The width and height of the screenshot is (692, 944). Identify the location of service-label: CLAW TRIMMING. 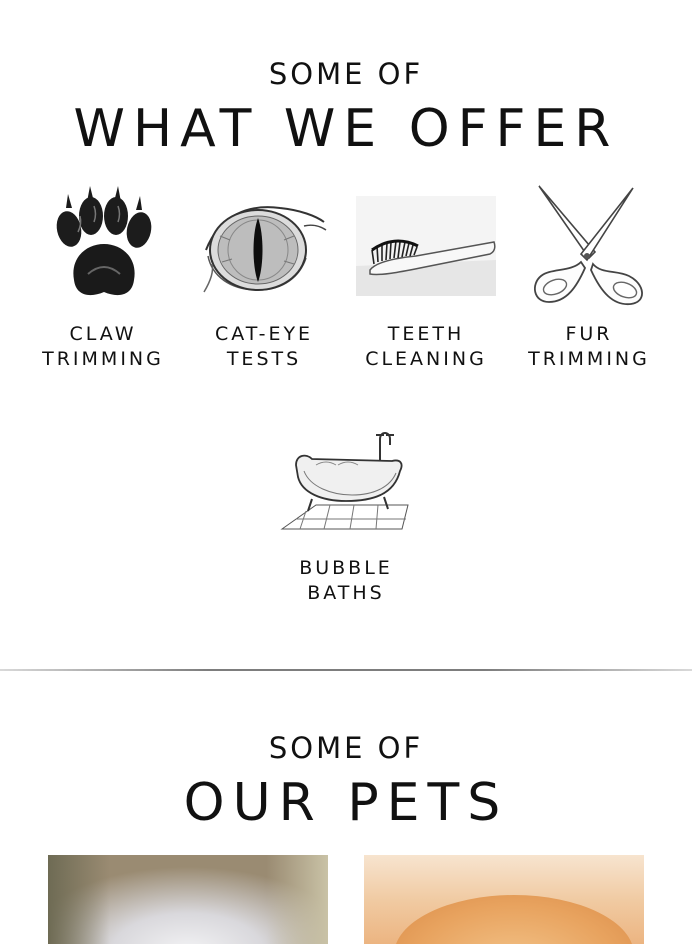
(103, 346).